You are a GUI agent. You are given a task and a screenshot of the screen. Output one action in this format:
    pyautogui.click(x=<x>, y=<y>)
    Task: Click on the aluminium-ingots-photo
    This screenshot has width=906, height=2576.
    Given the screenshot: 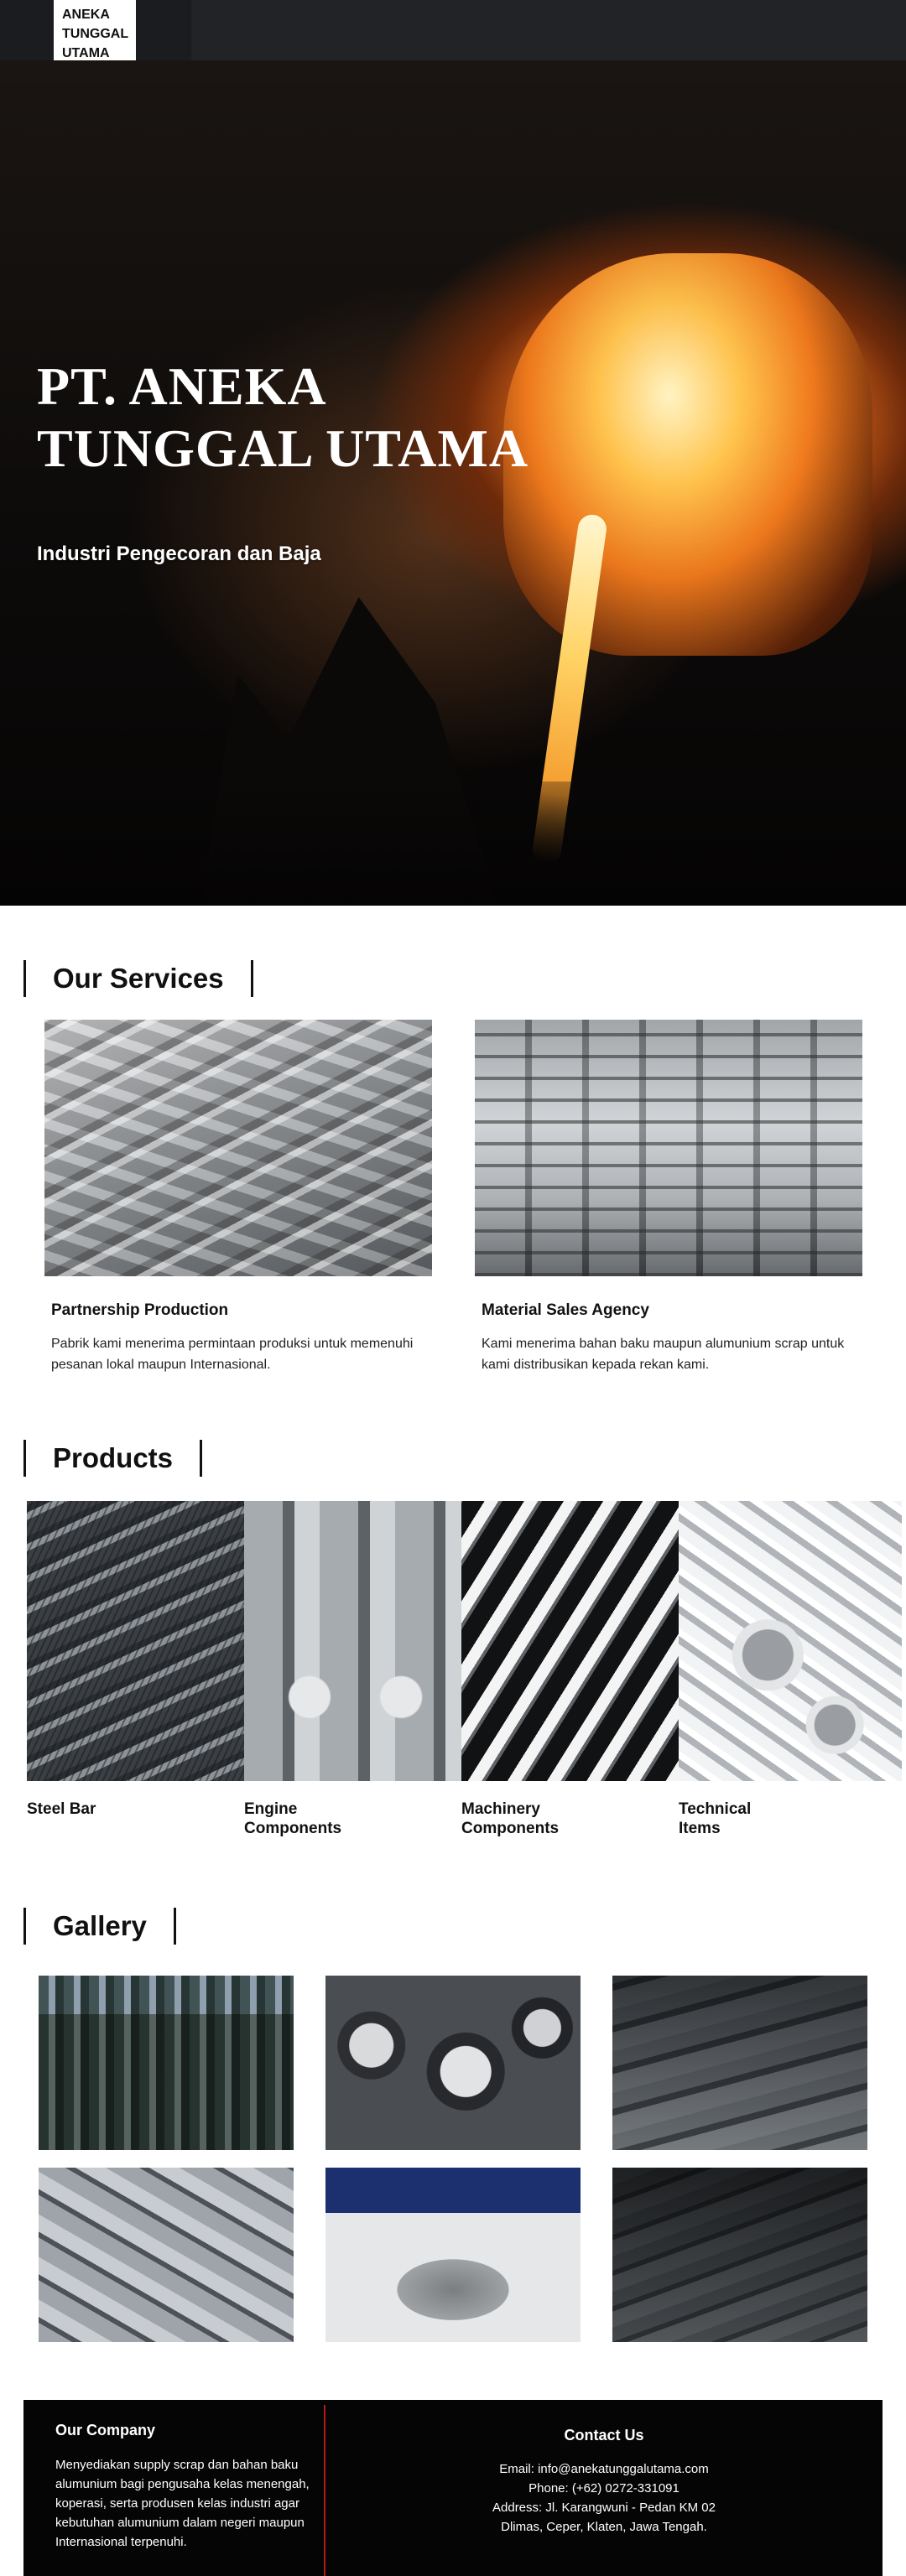 What is the action you would take?
    pyautogui.click(x=668, y=1148)
    